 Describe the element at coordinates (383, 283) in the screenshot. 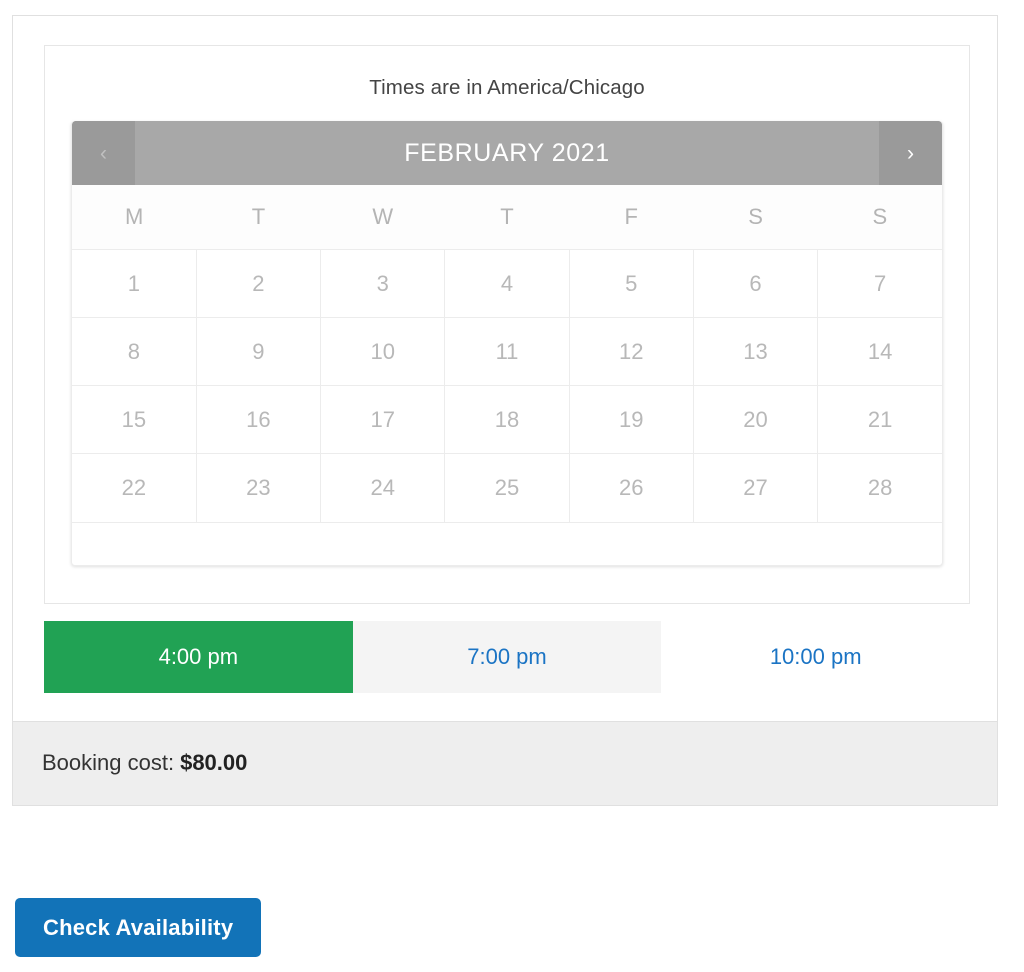

I see `calendar-day-cell: 3` at that location.